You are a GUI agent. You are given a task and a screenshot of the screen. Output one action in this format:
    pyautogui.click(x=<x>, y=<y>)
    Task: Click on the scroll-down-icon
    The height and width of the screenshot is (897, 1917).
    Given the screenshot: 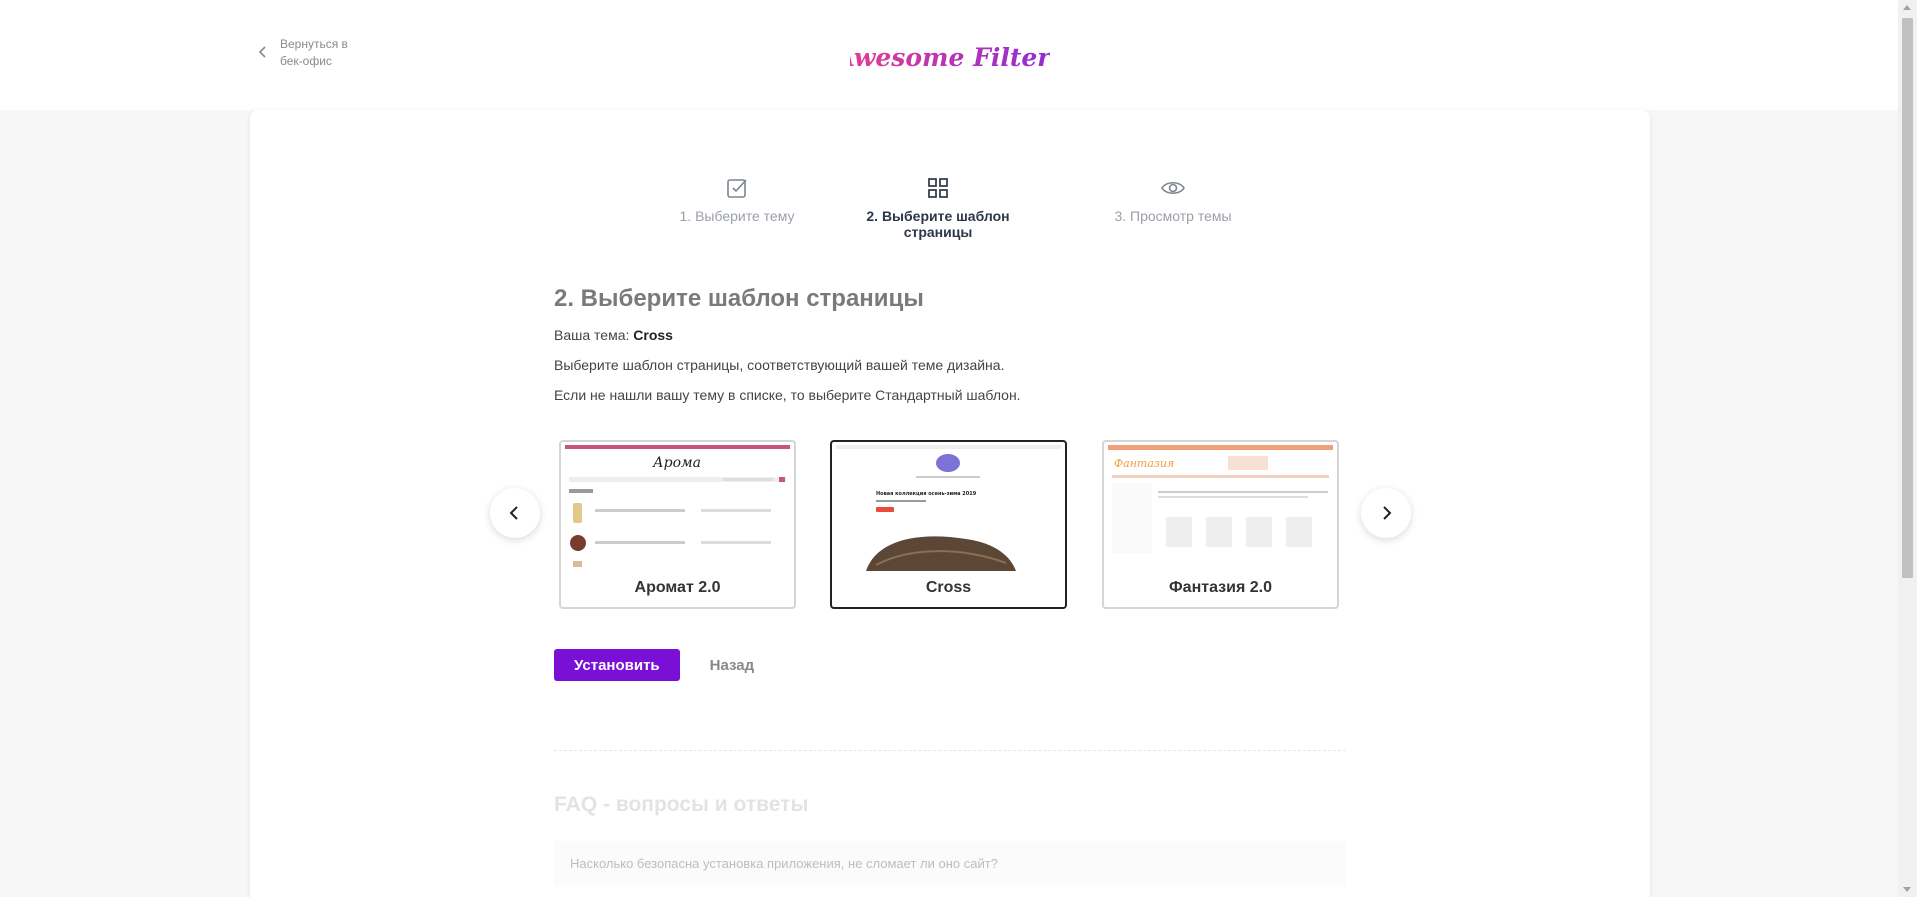 What is the action you would take?
    pyautogui.click(x=1907, y=889)
    